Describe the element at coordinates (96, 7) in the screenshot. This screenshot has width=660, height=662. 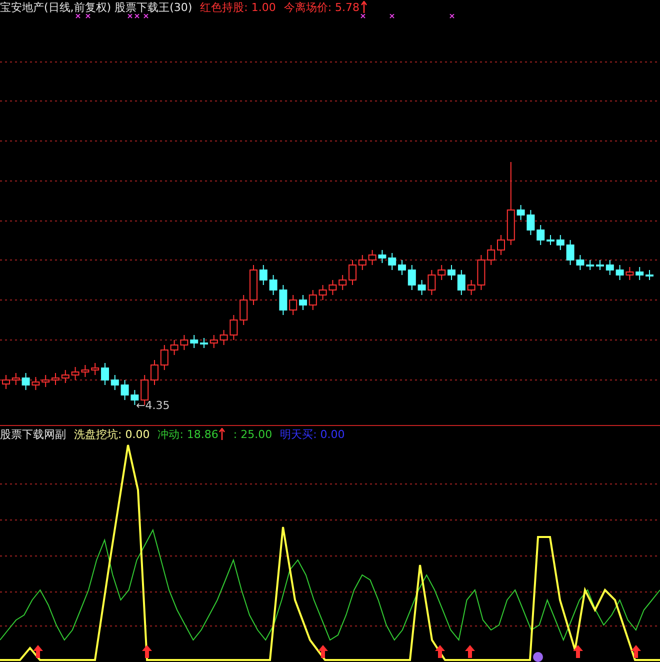
I see `chart-title: 宝安地产(日线,前复权) 股票下载王(30)` at that location.